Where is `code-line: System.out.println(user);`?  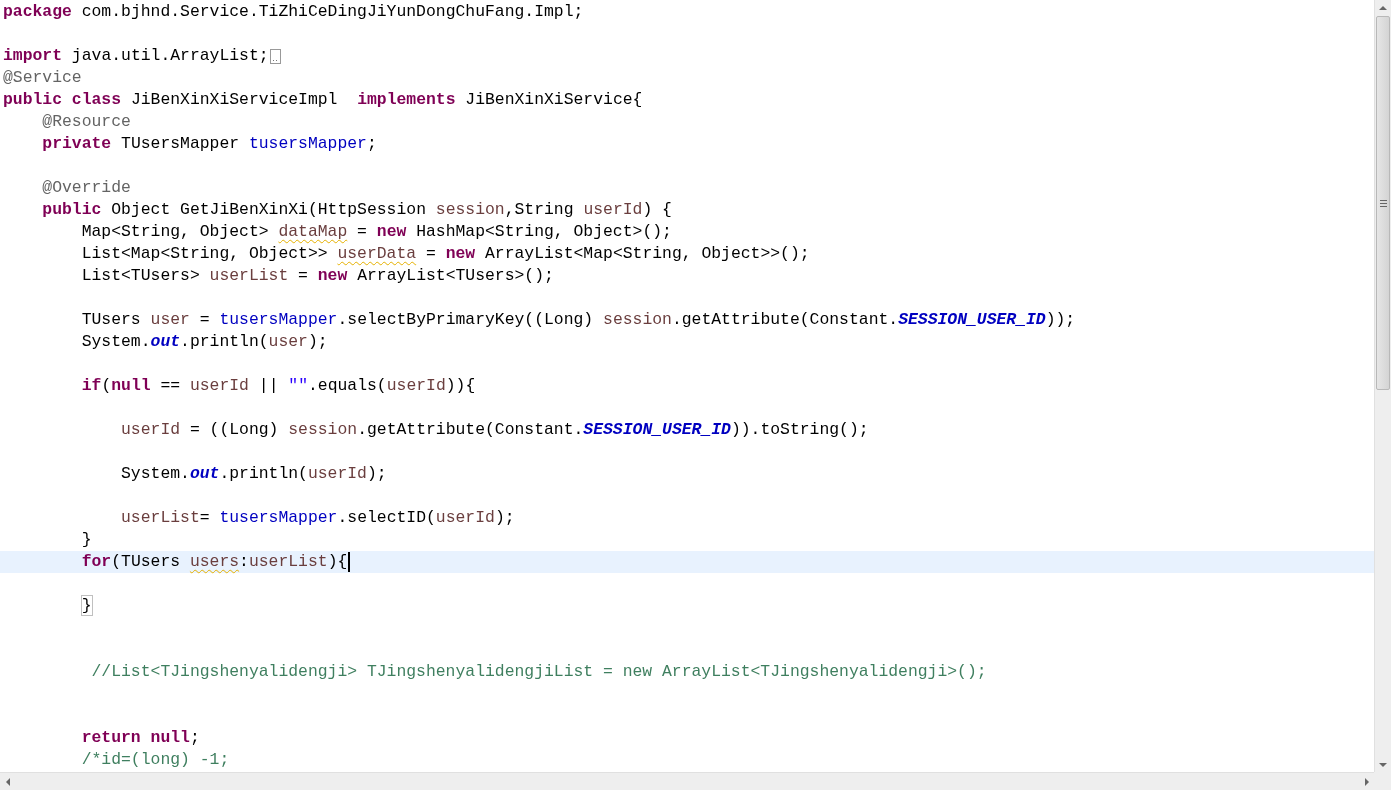
code-line: System.out.println(user); is located at coordinates (204, 342).